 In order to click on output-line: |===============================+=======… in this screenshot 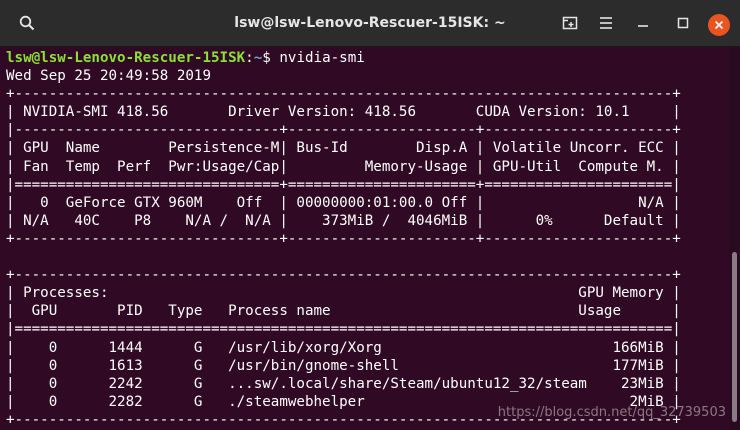, I will do `click(343, 184)`.